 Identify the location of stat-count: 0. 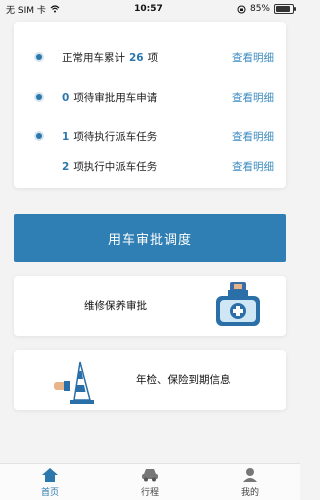
(66, 97).